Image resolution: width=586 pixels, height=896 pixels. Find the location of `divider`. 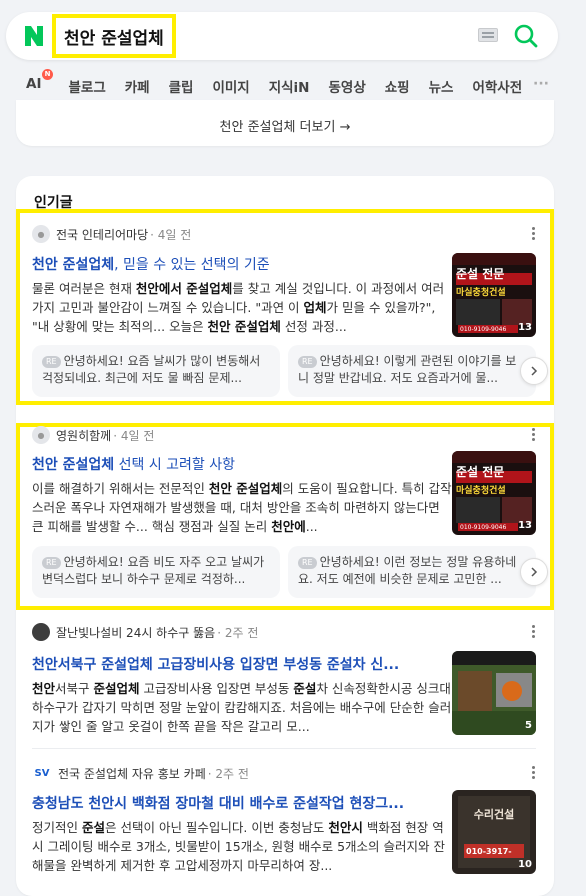

divider is located at coordinates (284, 748).